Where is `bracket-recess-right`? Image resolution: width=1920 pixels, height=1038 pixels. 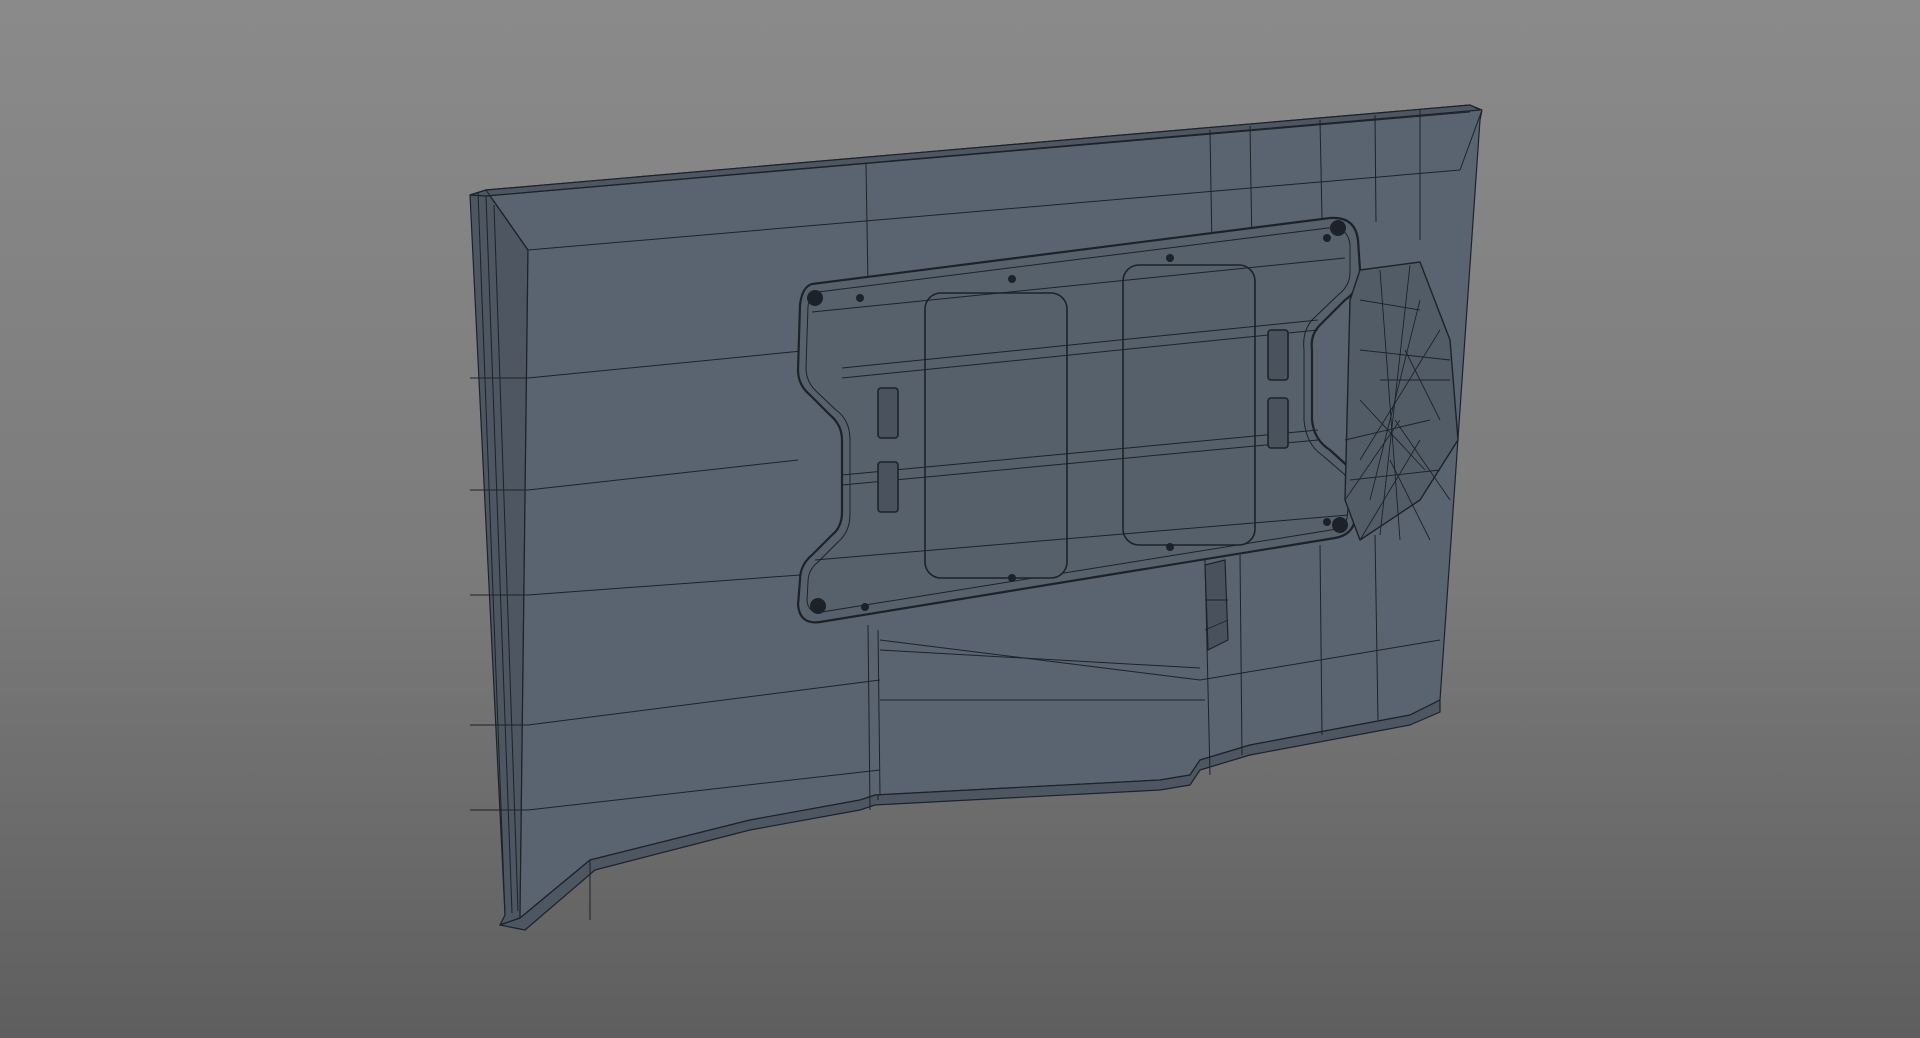 bracket-recess-right is located at coordinates (1189, 405).